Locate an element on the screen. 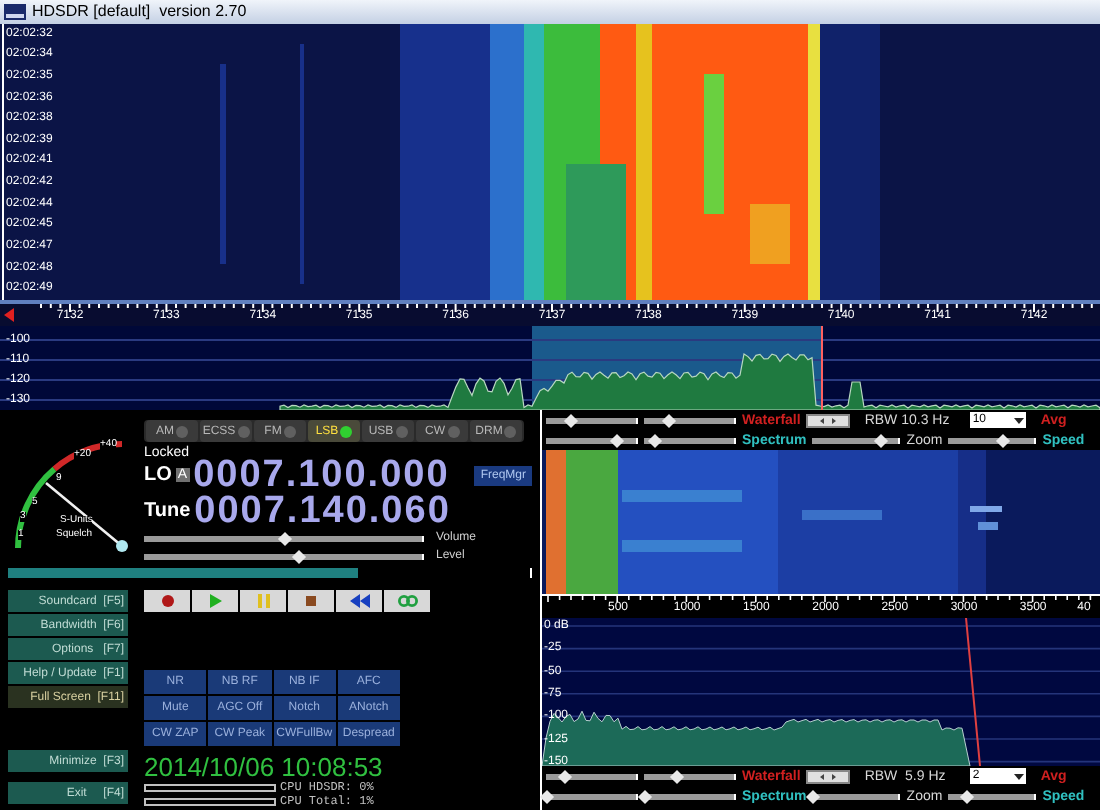 The width and height of the screenshot is (1100, 810). pause-icon is located at coordinates (263, 601).